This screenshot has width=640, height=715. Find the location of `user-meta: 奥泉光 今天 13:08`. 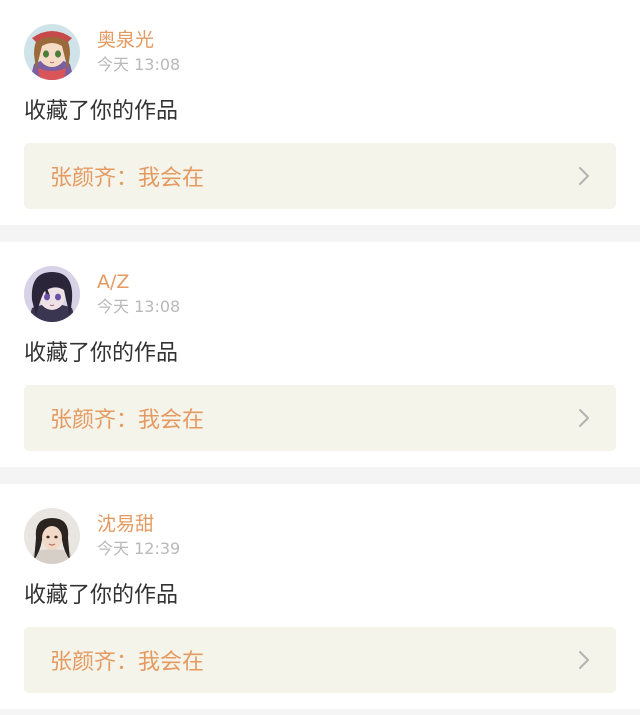

user-meta: 奥泉光 今天 13:08 is located at coordinates (138, 52).